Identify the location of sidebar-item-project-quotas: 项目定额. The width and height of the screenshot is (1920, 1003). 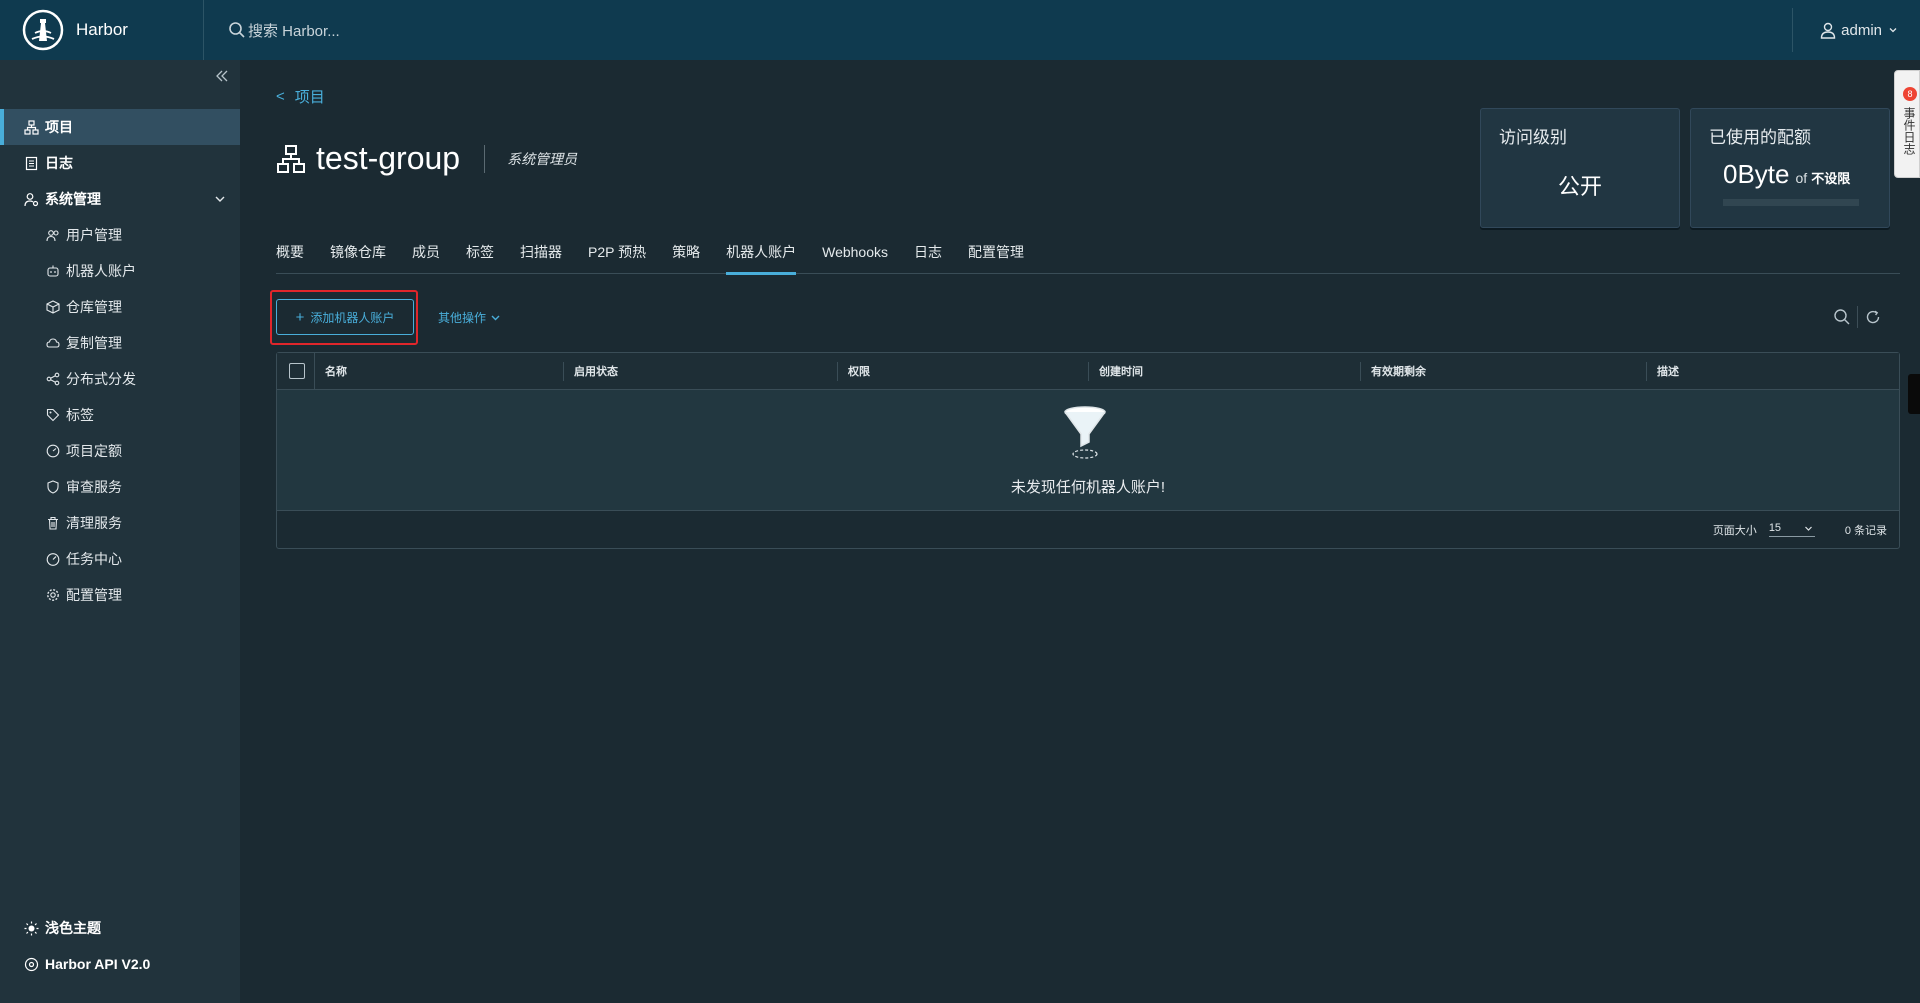
(120, 451).